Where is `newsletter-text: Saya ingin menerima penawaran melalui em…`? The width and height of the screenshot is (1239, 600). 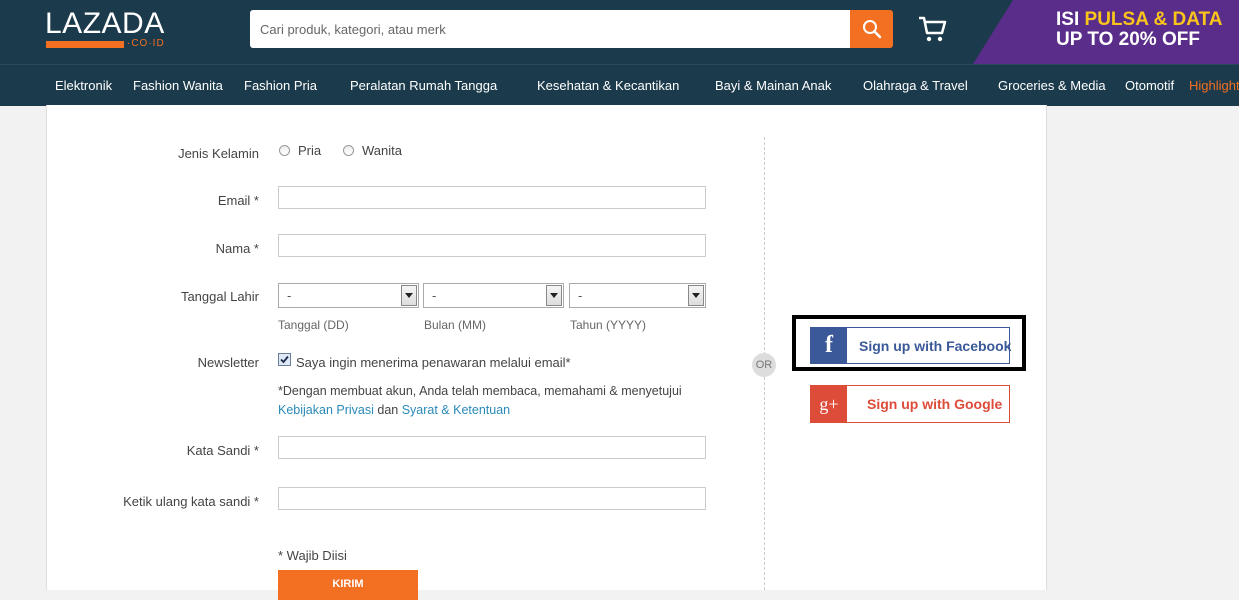 newsletter-text: Saya ingin menerima penawaran melalui em… is located at coordinates (433, 362).